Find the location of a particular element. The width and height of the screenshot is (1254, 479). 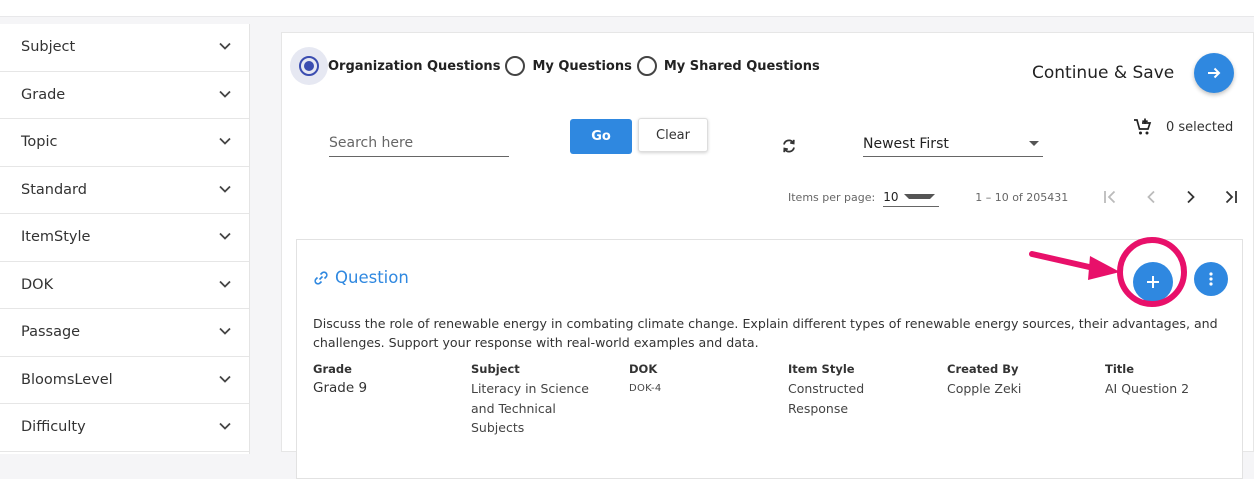

radio-organization-questions: Organization Questions is located at coordinates (395, 66).